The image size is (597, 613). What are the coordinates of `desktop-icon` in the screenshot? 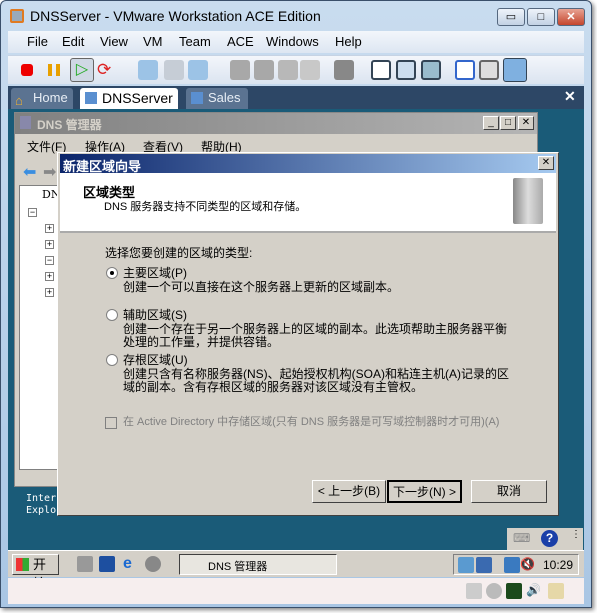 It's located at (107, 564).